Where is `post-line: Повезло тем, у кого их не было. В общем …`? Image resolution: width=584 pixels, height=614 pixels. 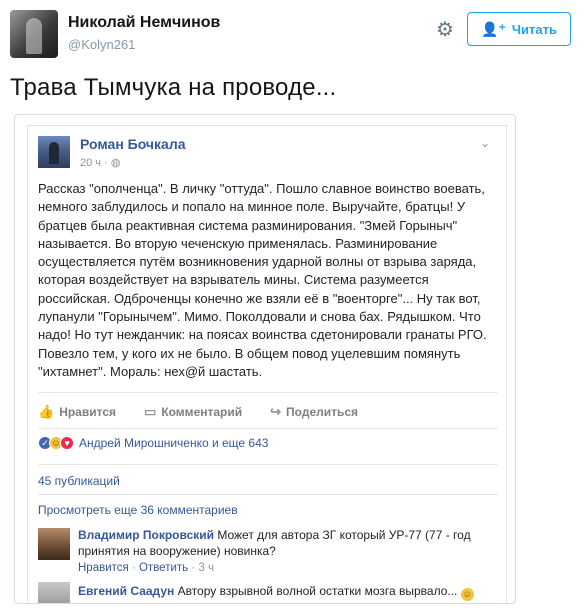
post-line: Повезло тем, у кого их не было. В общем … is located at coordinates (249, 353).